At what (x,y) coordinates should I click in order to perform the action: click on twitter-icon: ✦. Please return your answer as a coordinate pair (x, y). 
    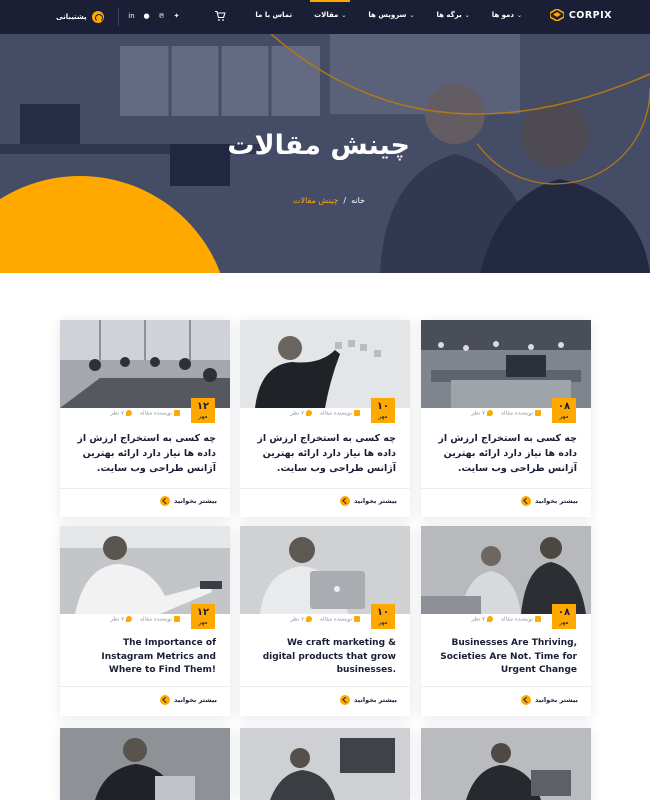
    Looking at the image, I should click on (176, 16).